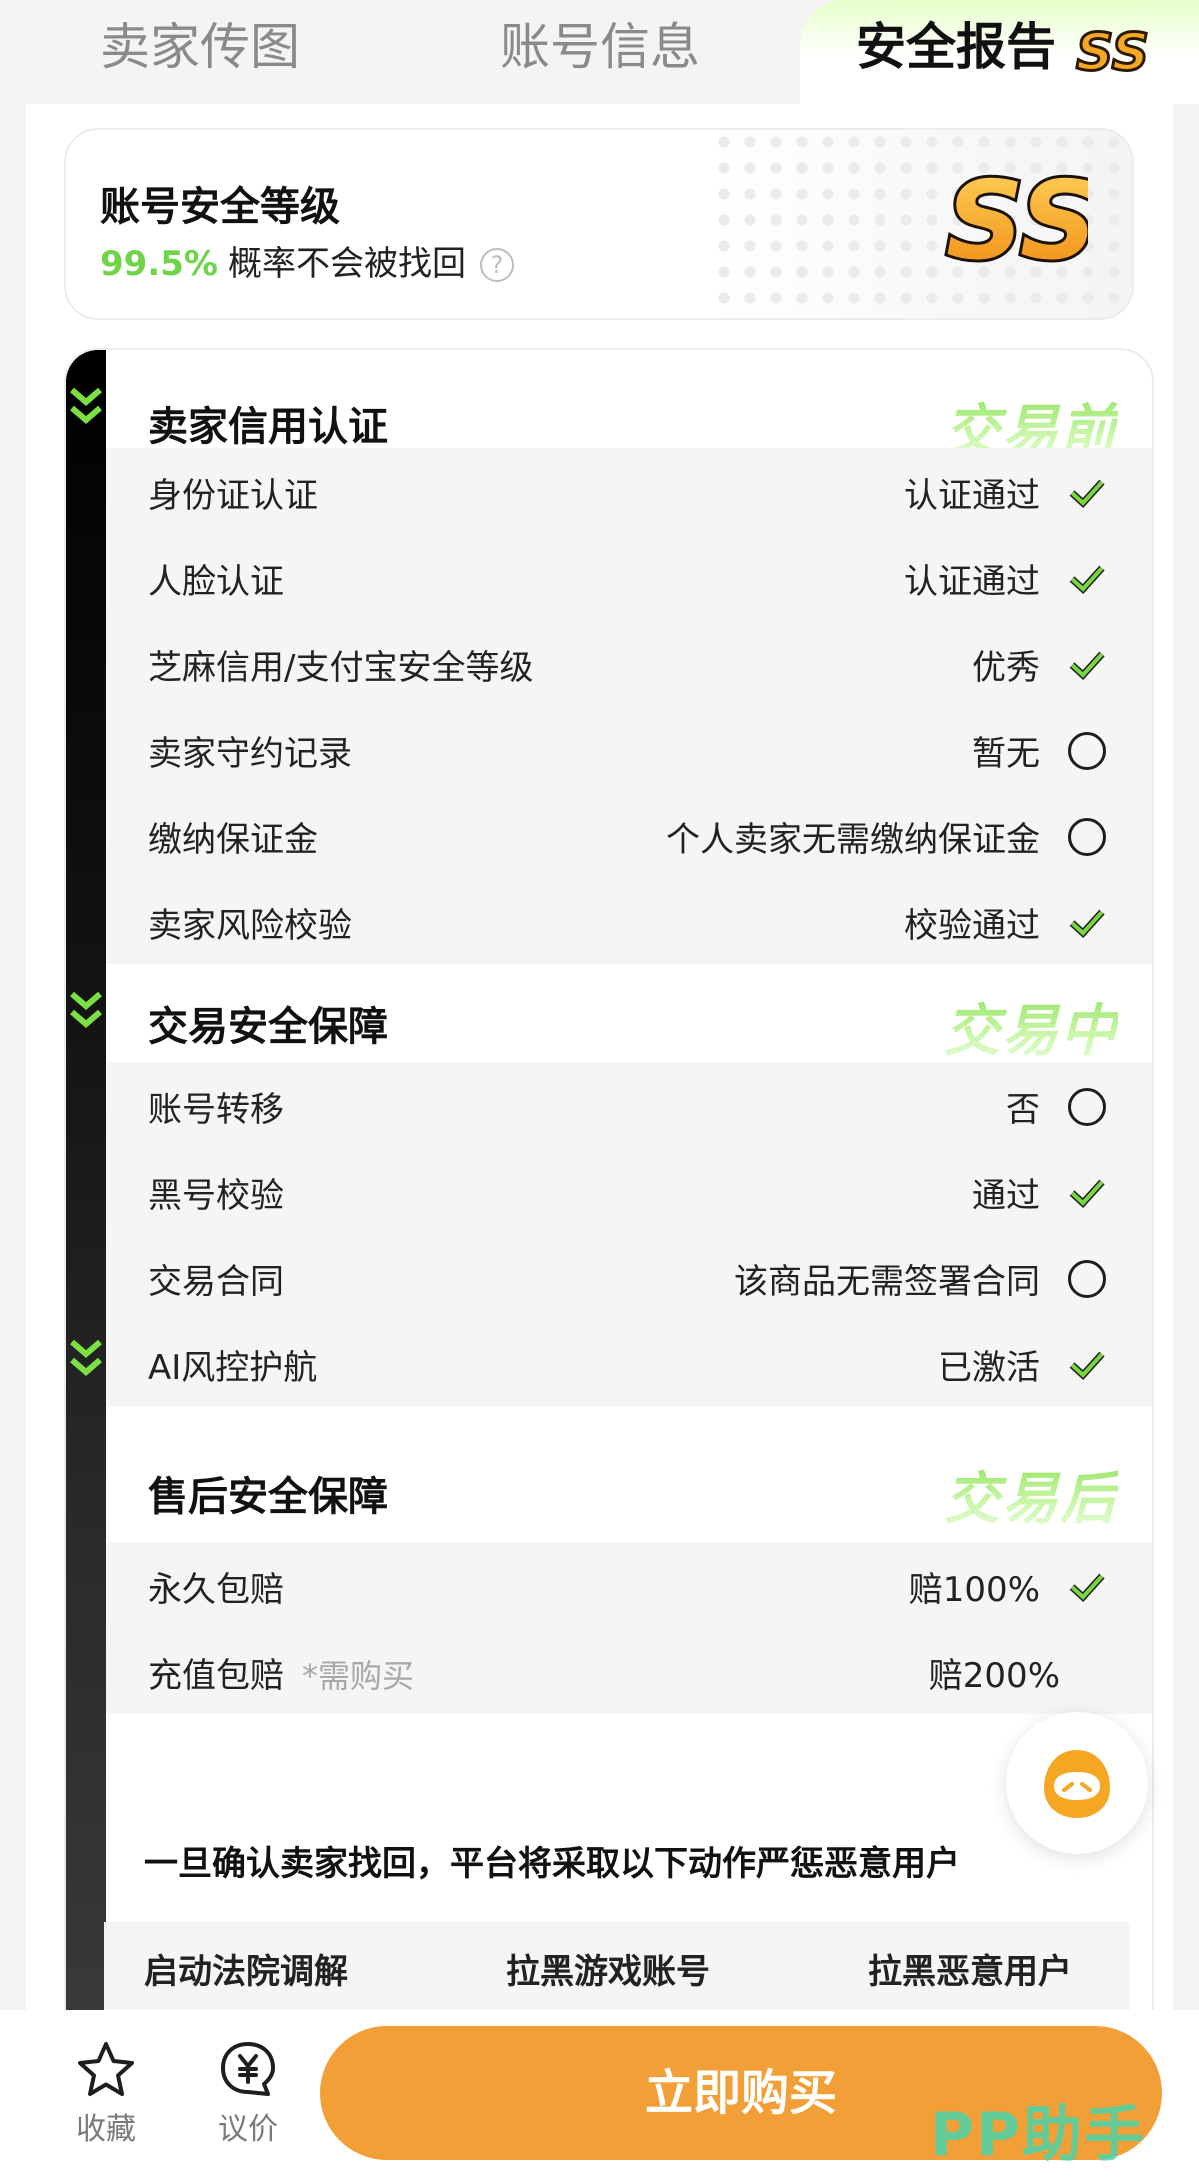 The width and height of the screenshot is (1199, 2177). I want to click on section-title: 卖家信用认证, so click(268, 427).